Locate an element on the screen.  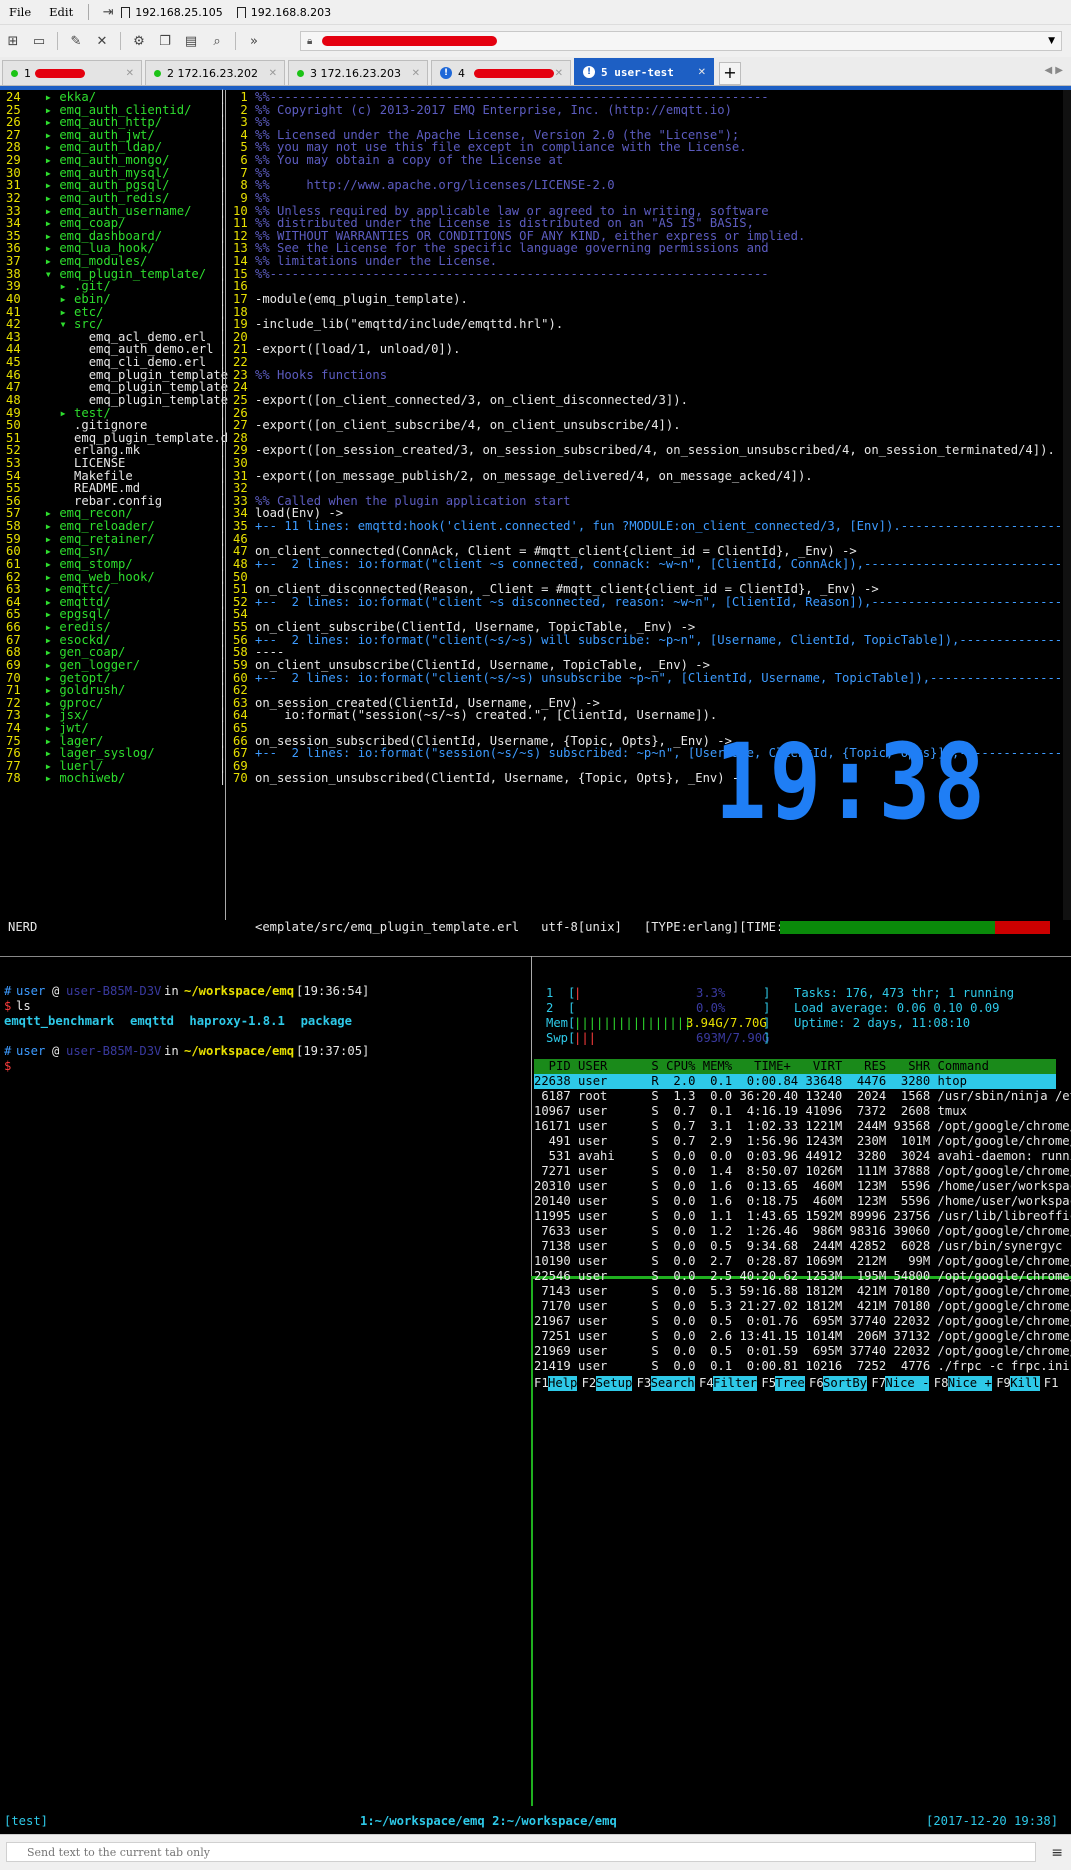
send-bar: ≡ is located at coordinates (535, 1852).